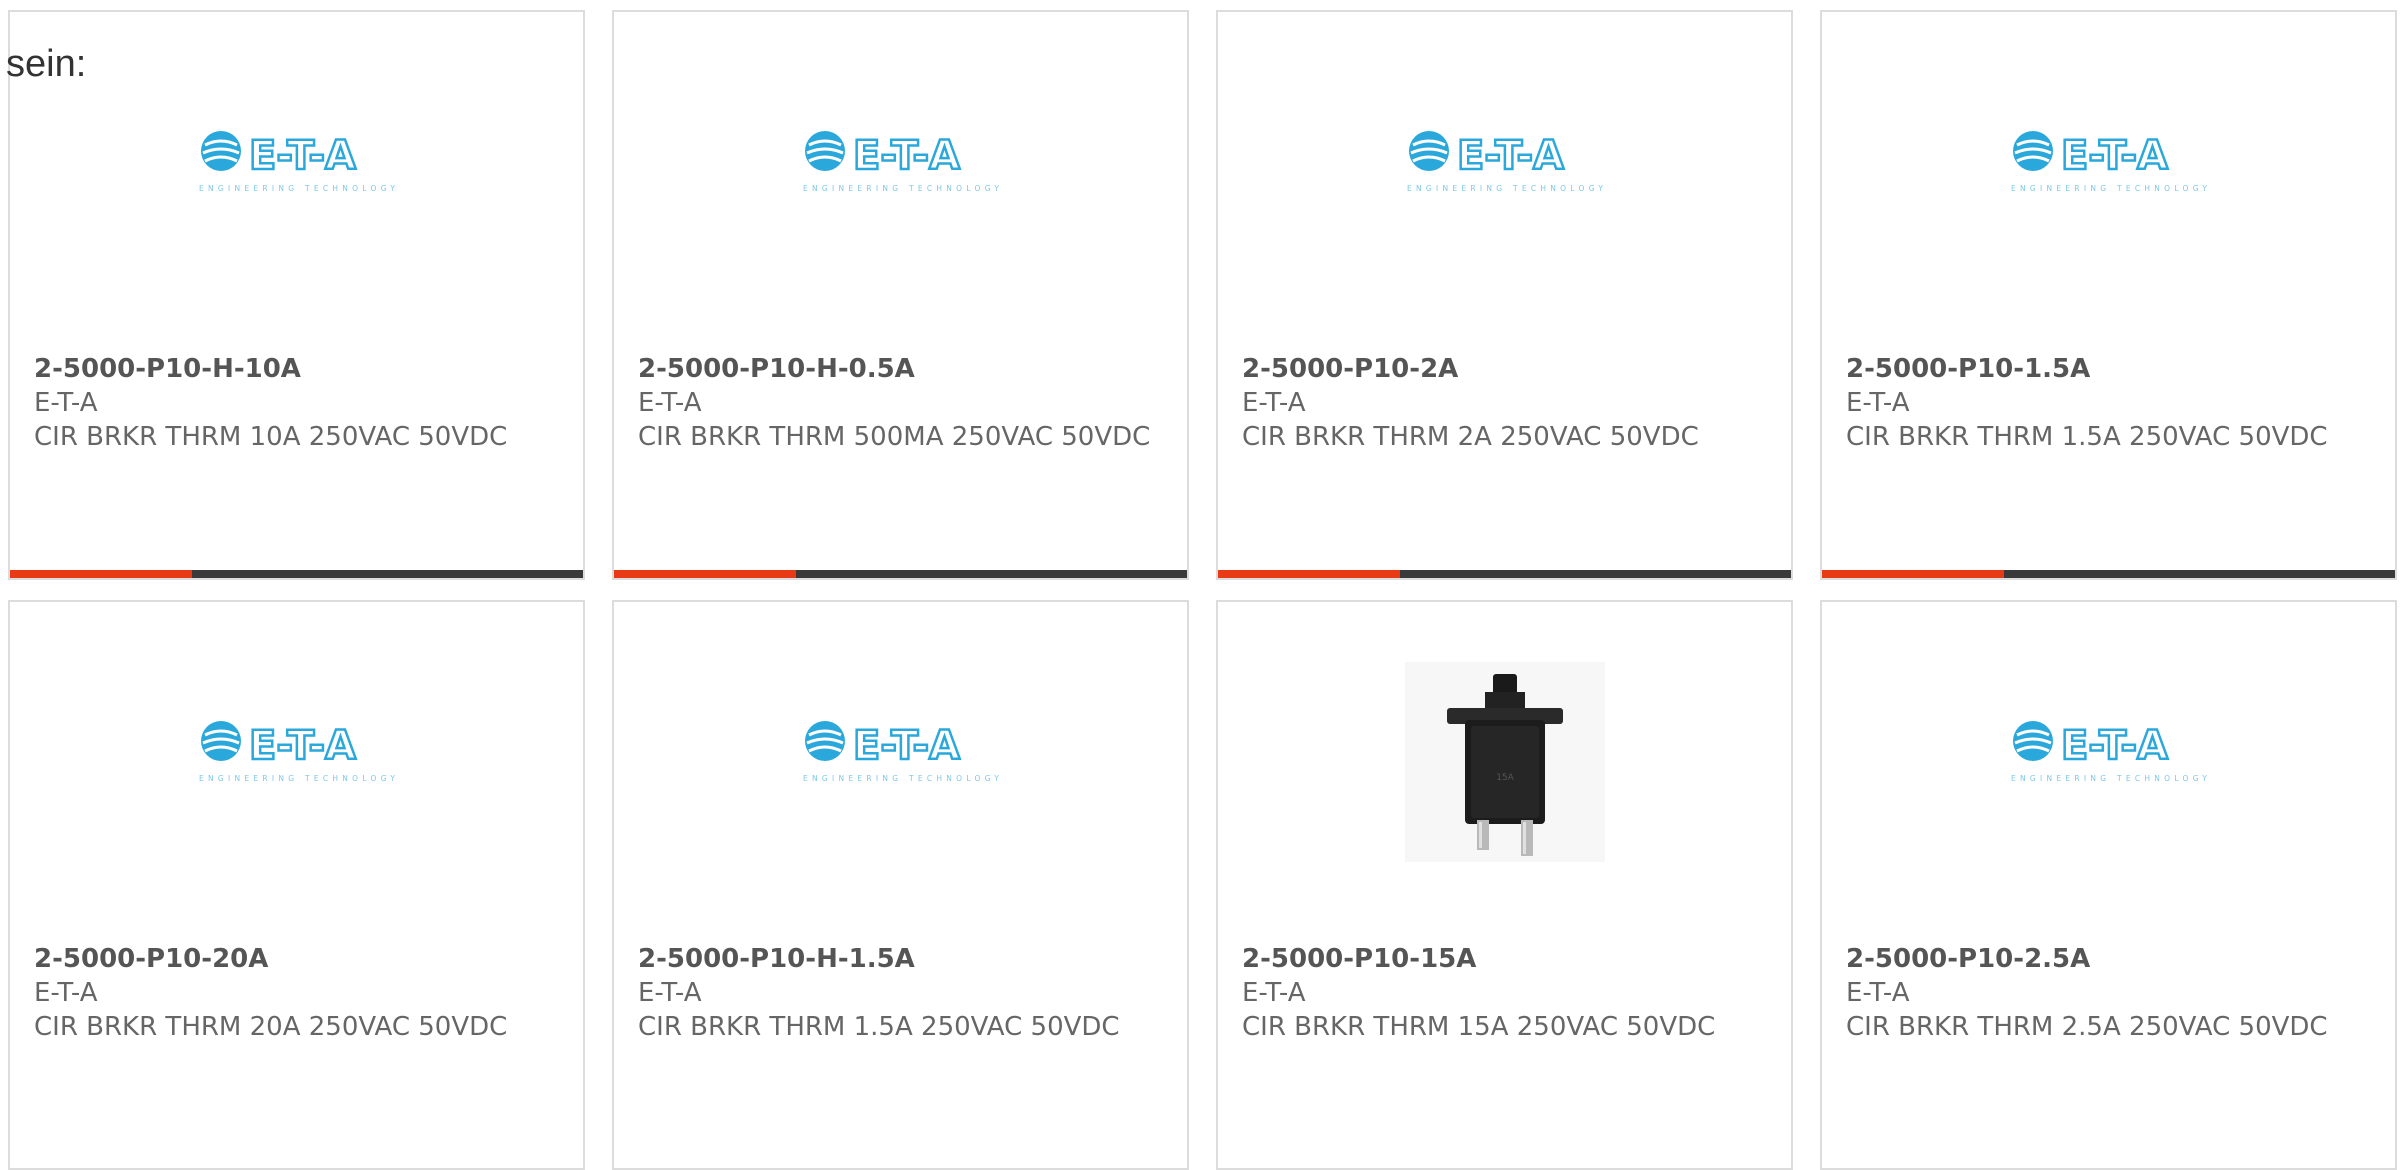  Describe the element at coordinates (1502, 369) in the screenshot. I see `part-number-link: 2-5000-P10-2A` at that location.